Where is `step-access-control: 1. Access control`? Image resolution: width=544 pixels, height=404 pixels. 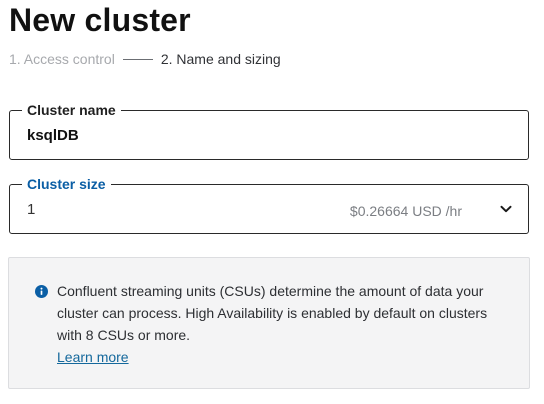 step-access-control: 1. Access control is located at coordinates (62, 59).